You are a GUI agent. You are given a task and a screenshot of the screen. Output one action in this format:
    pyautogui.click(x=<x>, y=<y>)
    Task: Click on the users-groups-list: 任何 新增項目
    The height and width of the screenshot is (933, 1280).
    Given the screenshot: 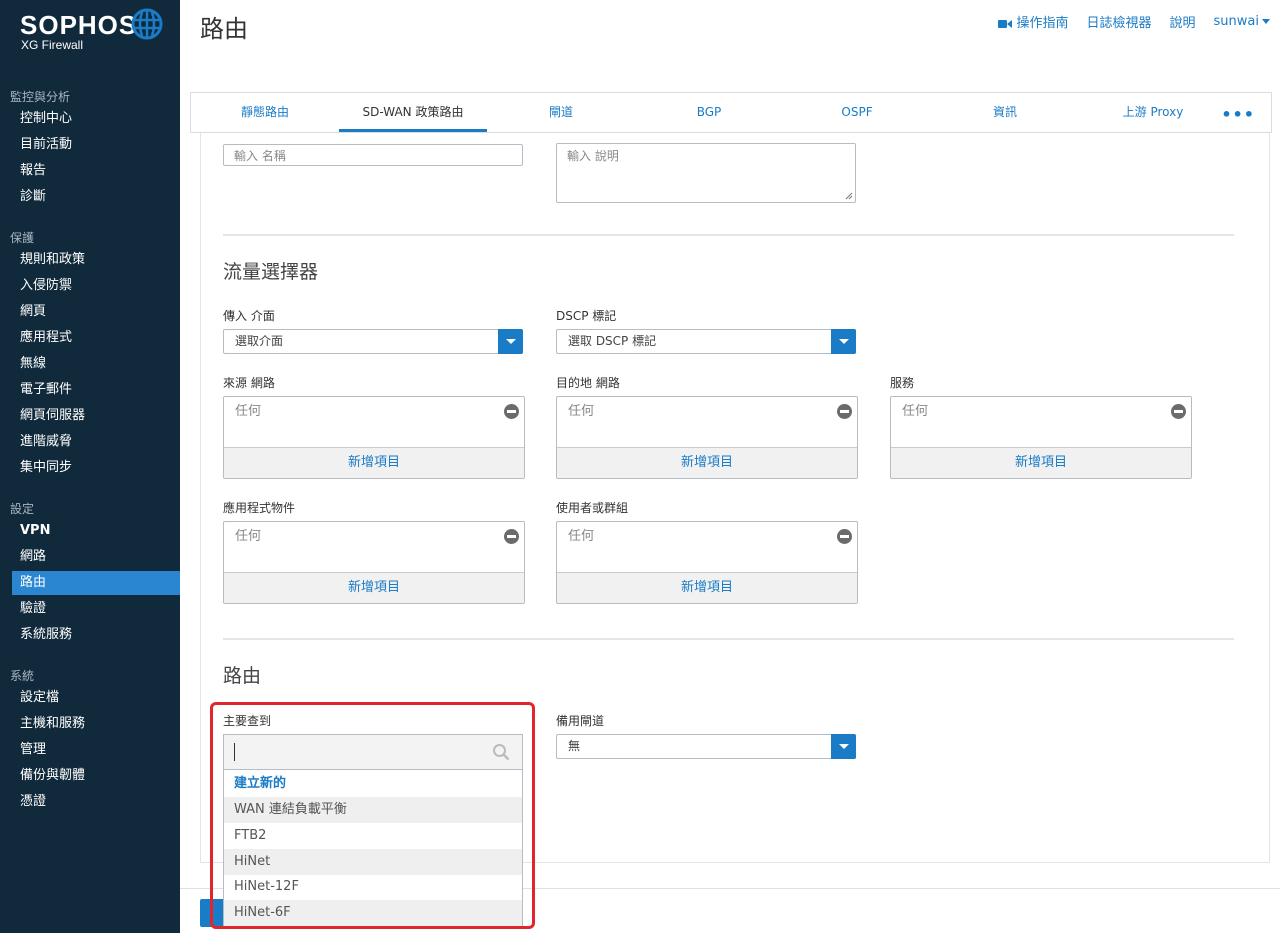 What is the action you would take?
    pyautogui.click(x=707, y=562)
    